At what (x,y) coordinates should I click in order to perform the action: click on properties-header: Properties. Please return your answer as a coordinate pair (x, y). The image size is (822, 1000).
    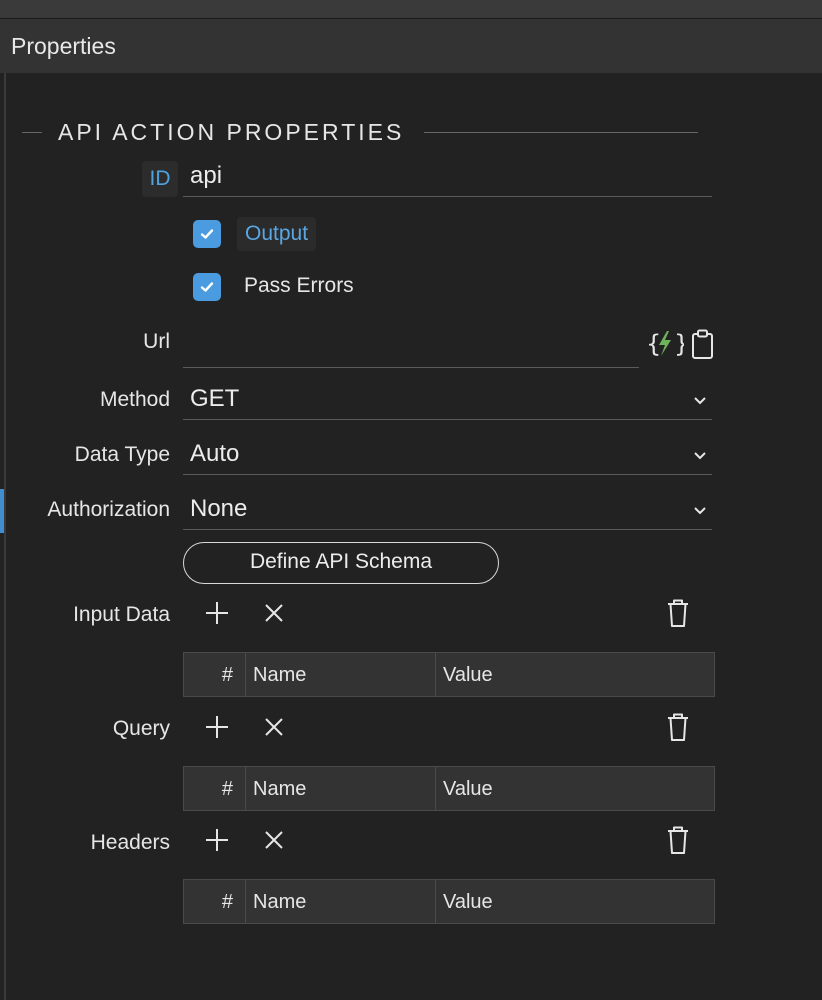
    Looking at the image, I should click on (411, 46).